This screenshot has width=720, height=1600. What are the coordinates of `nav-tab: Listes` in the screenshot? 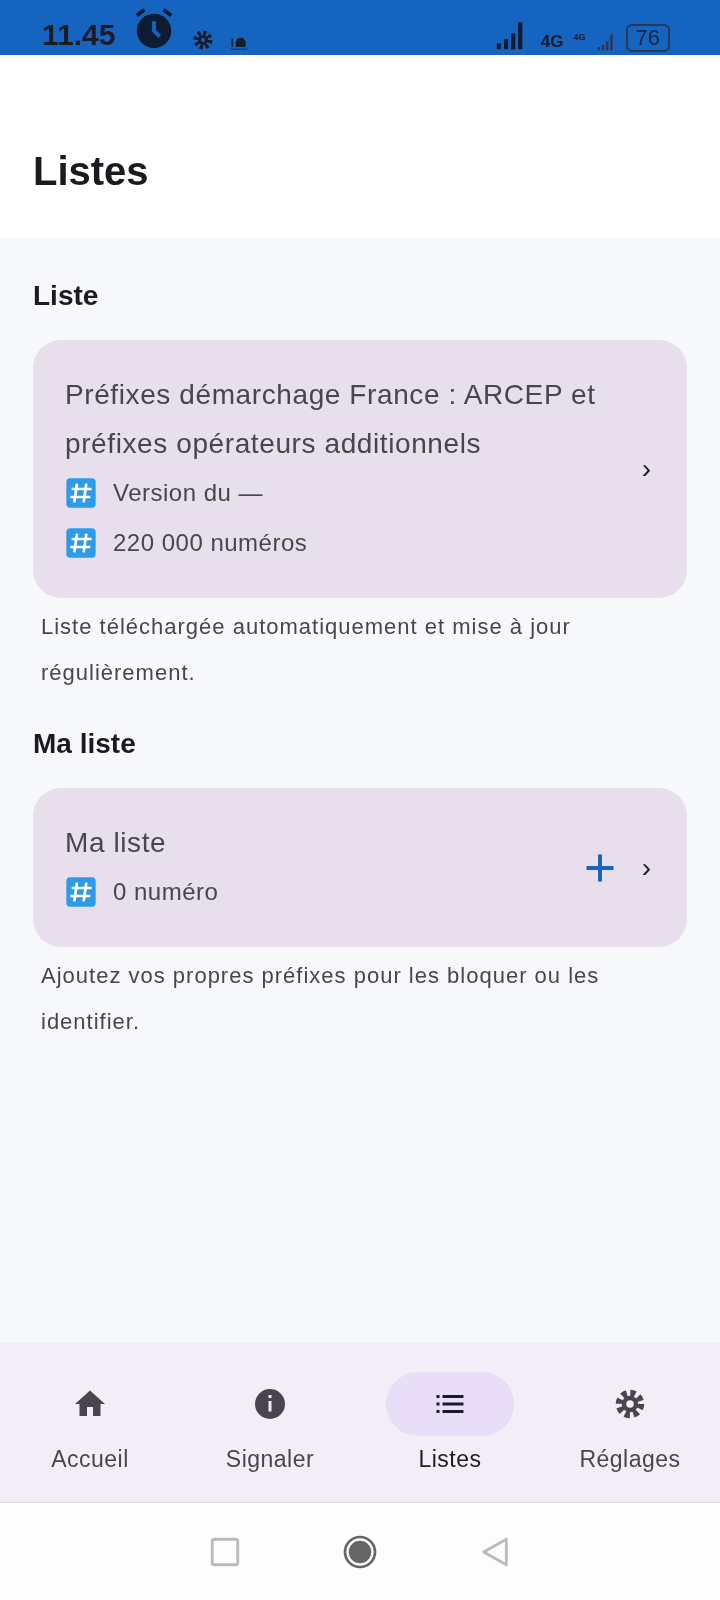 It's located at (450, 1422).